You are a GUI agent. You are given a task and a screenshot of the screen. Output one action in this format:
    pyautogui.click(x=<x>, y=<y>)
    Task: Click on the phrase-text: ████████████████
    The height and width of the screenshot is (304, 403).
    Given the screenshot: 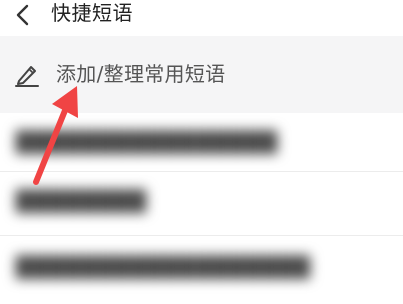 What is the action you would take?
    pyautogui.click(x=147, y=142)
    